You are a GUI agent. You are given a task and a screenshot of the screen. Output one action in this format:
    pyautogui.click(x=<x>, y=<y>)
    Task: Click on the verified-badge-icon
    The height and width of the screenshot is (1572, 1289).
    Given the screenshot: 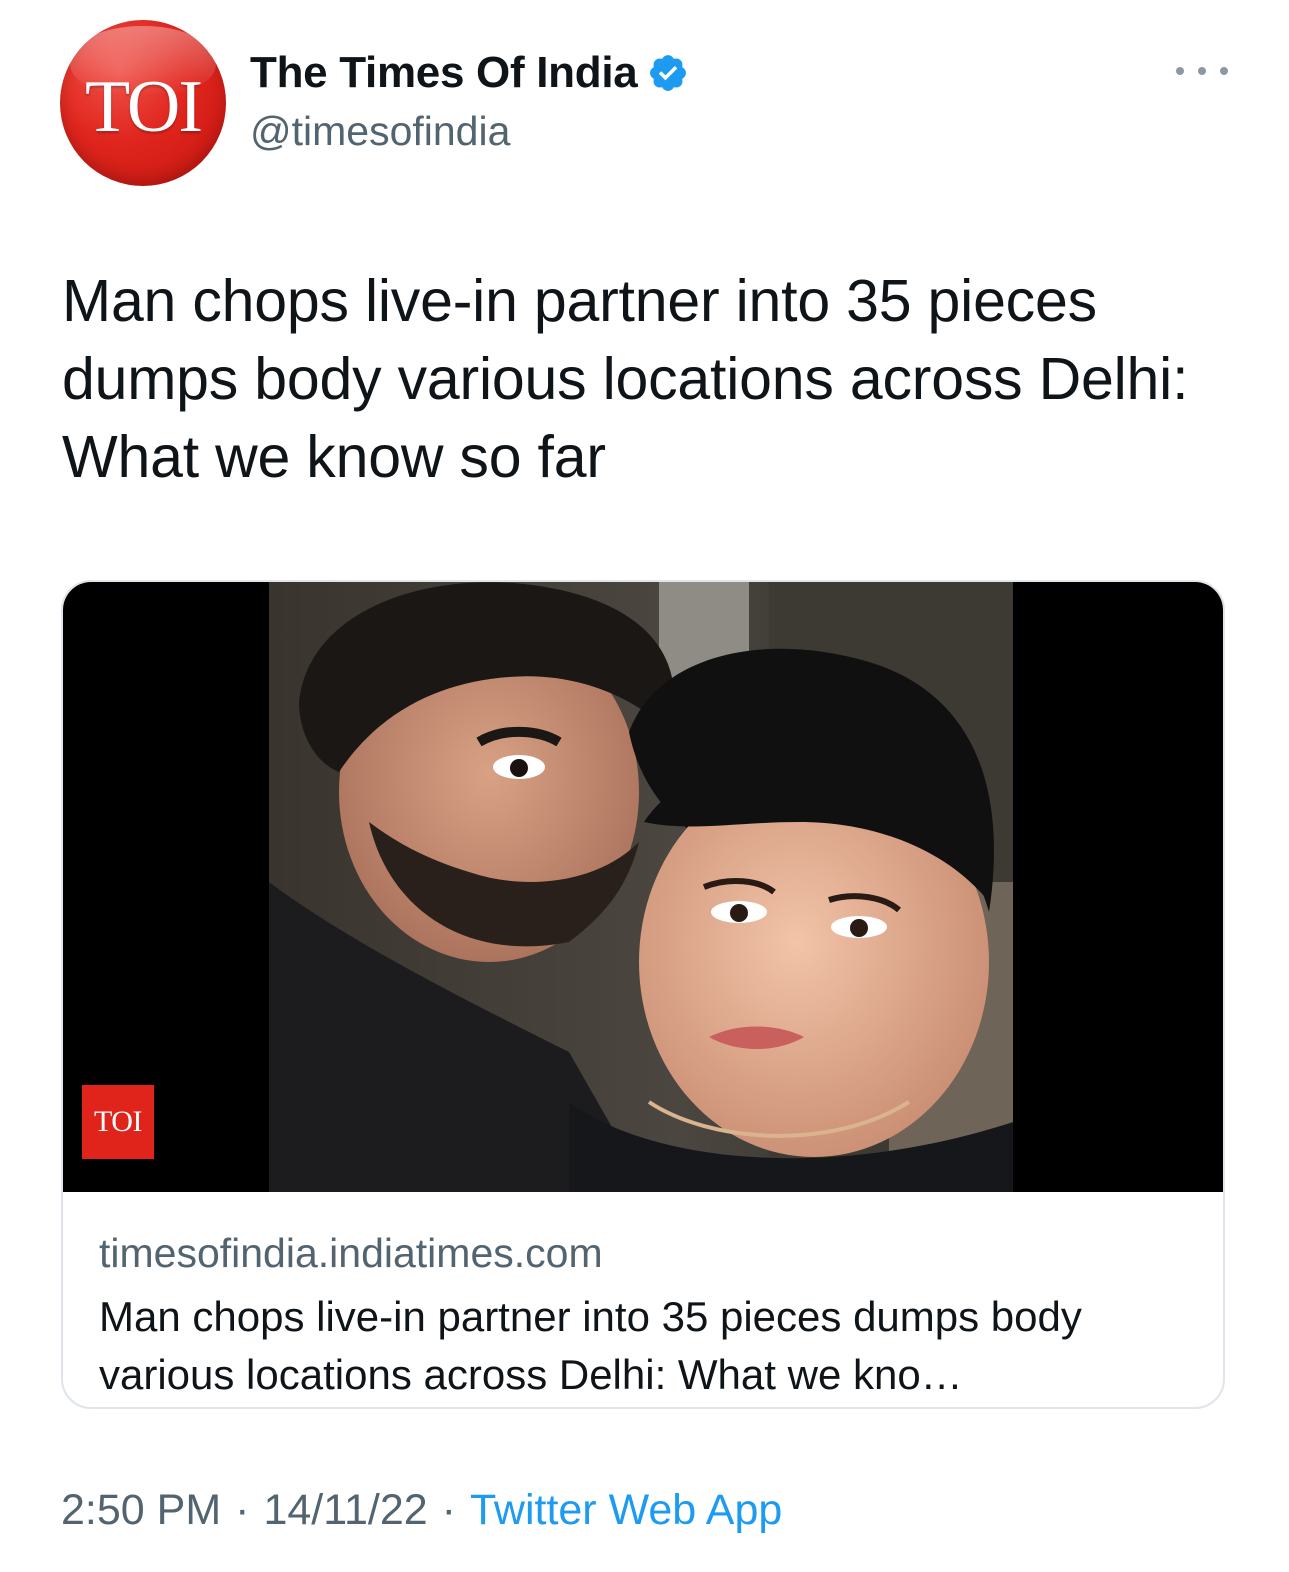 What is the action you would take?
    pyautogui.click(x=668, y=73)
    